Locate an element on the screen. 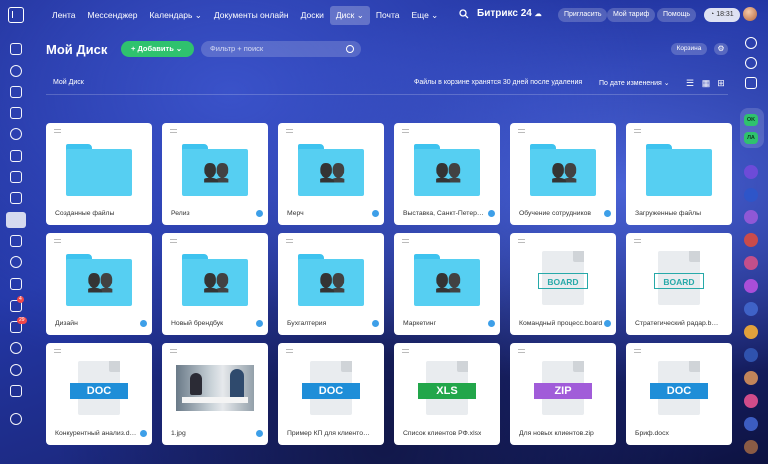 This screenshot has height=464, width=768. file-card: XLS Список клиентов РФ.xlsx is located at coordinates (447, 394).